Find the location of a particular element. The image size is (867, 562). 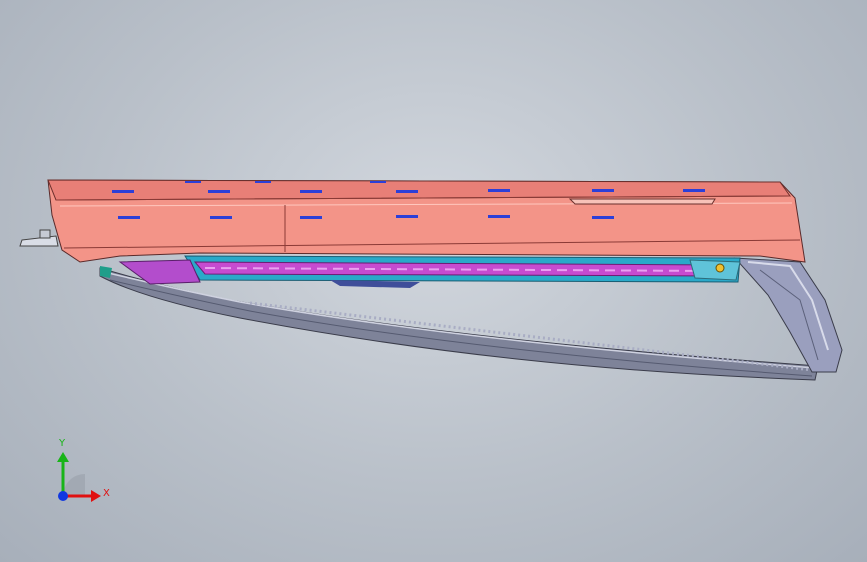

coordinate-triad: Y X is located at coordinates (85, 476).